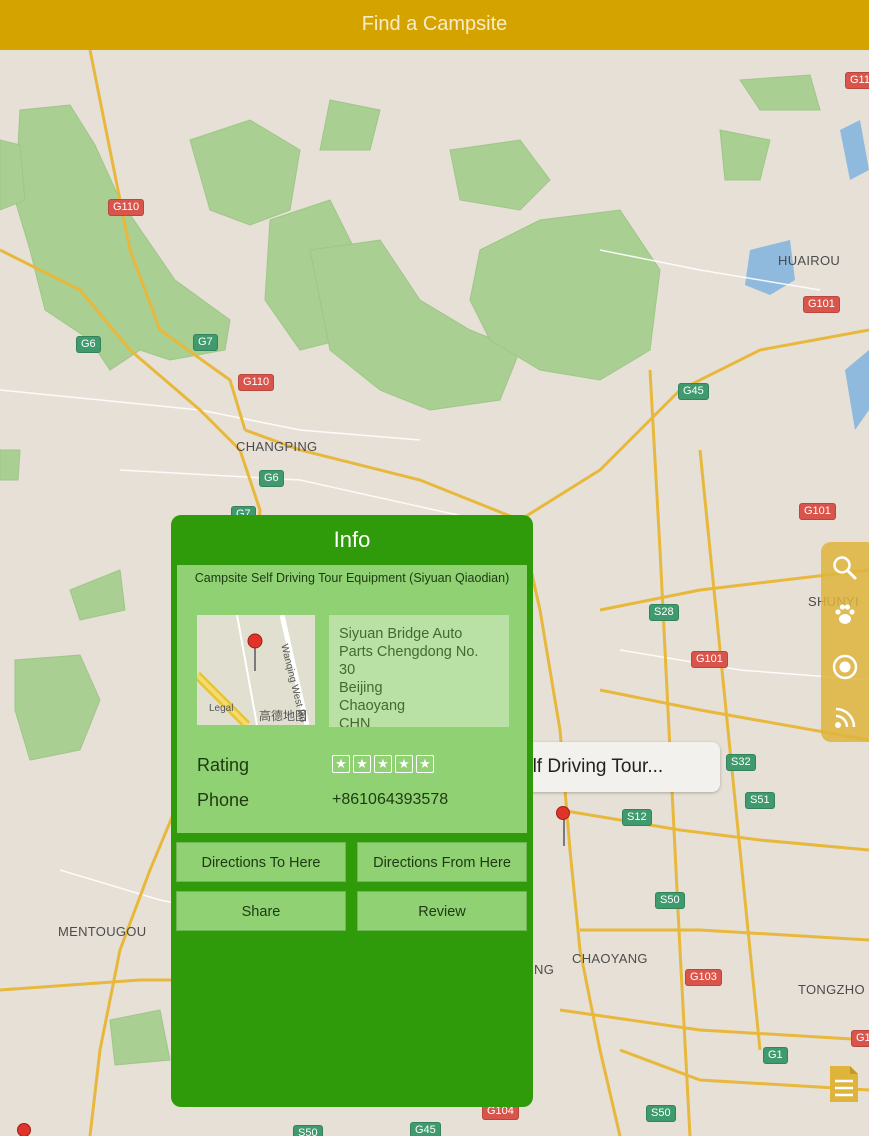 The image size is (869, 1136). Describe the element at coordinates (563, 813) in the screenshot. I see `selected-map-pin` at that location.